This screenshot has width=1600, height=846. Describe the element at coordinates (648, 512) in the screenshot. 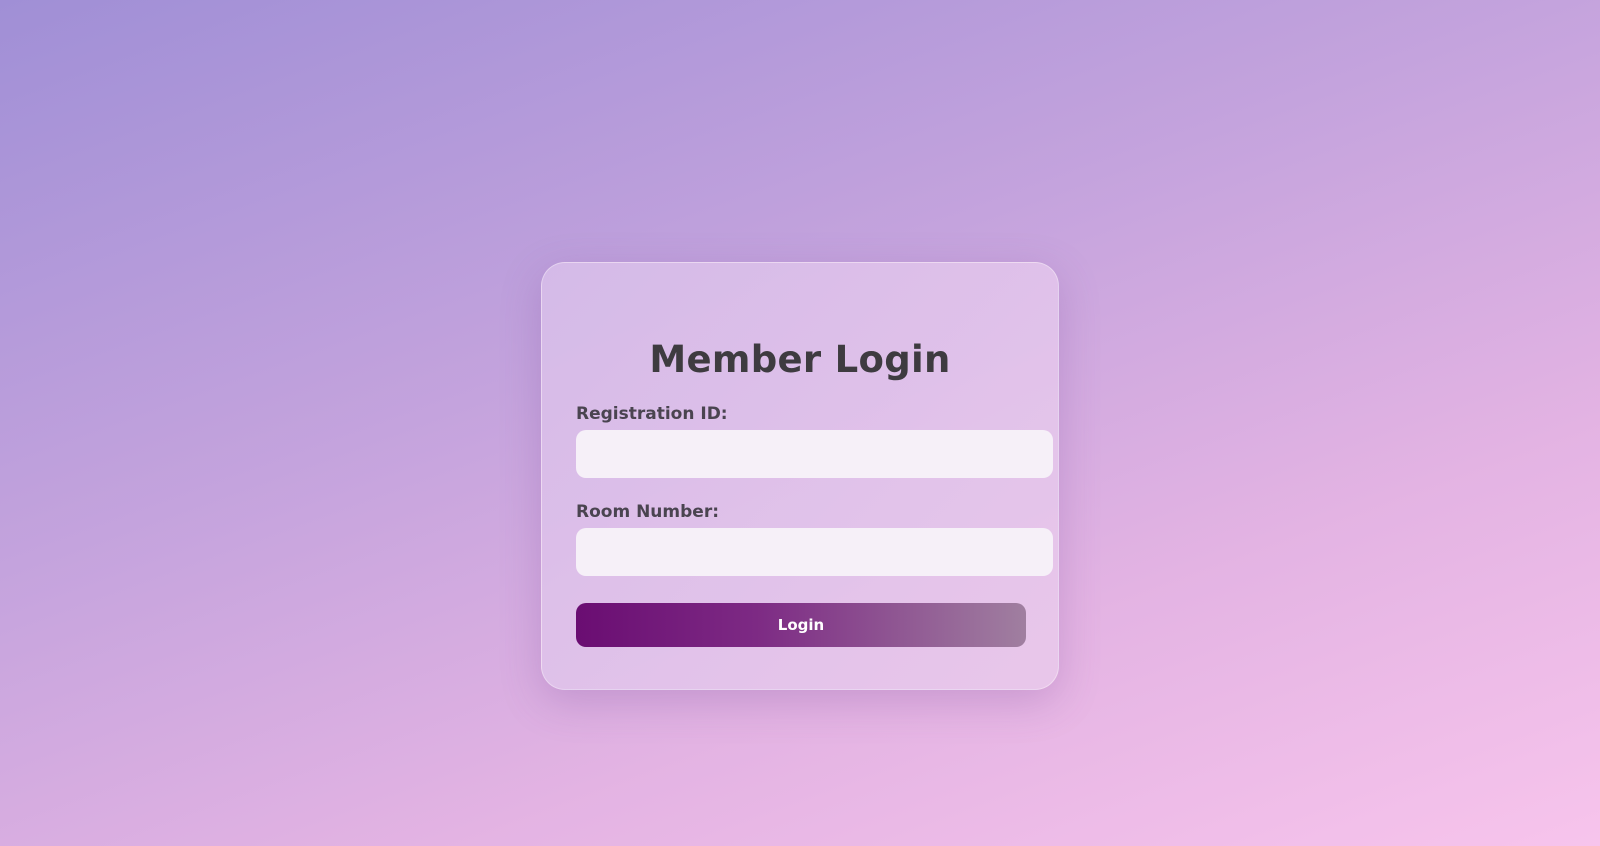

I see `room-number-label: Room Number:` at that location.